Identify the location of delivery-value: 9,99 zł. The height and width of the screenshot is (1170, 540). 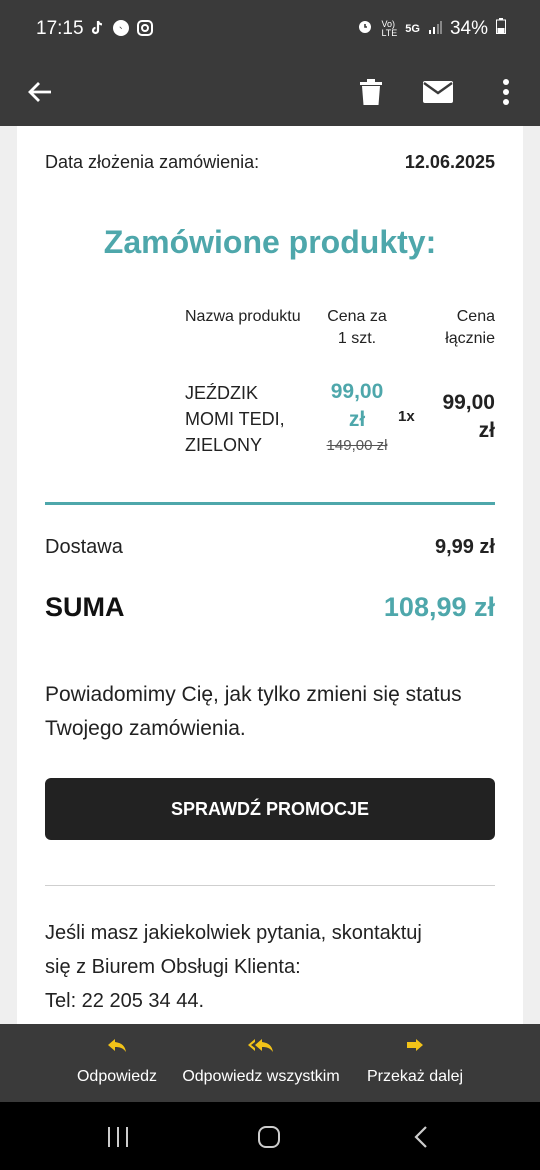
(464, 547).